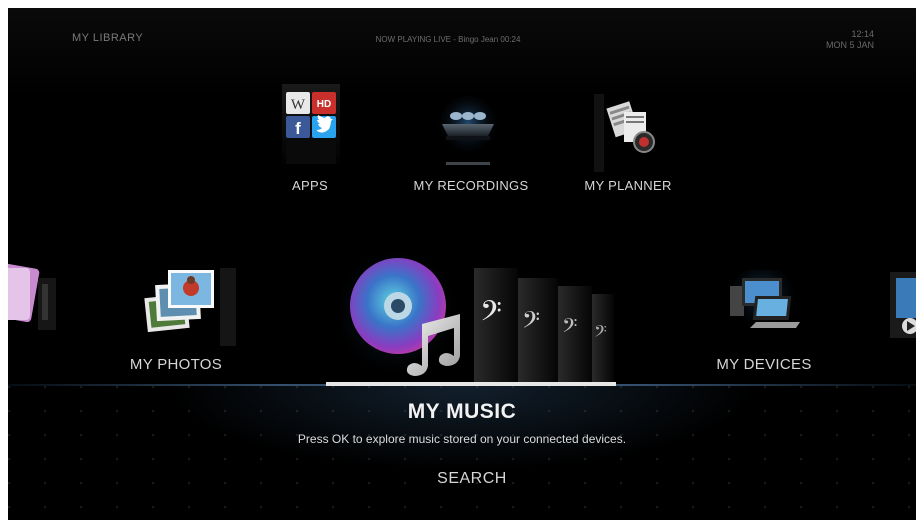 Image resolution: width=924 pixels, height=528 pixels. What do you see at coordinates (462, 411) in the screenshot?
I see `selected-title: MY MUSIC` at bounding box center [462, 411].